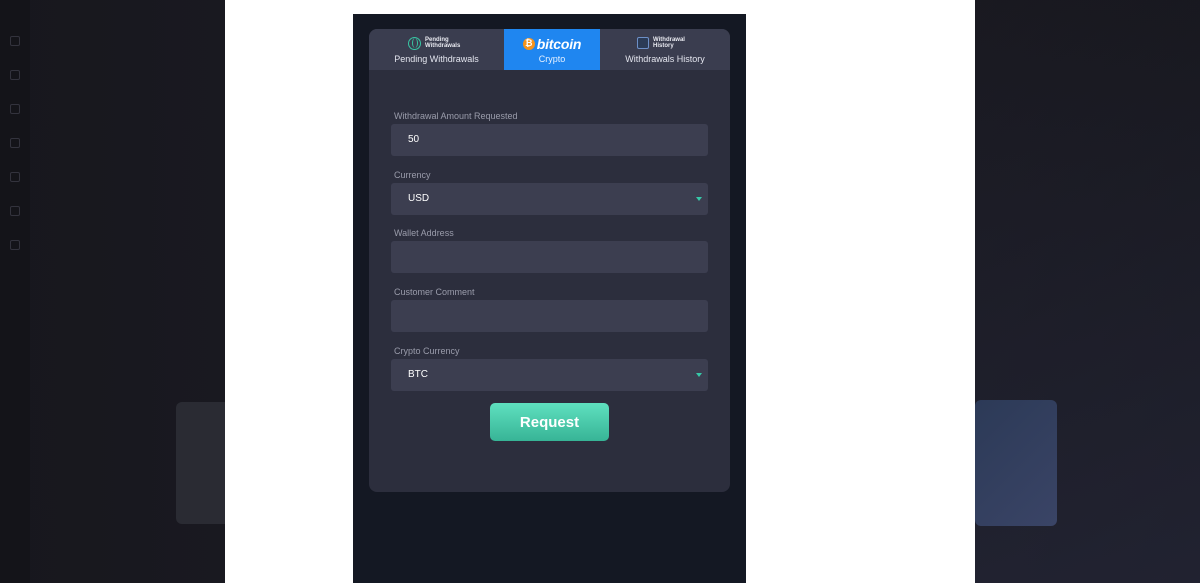  I want to click on wallet-label: Wallet Address, so click(424, 233).